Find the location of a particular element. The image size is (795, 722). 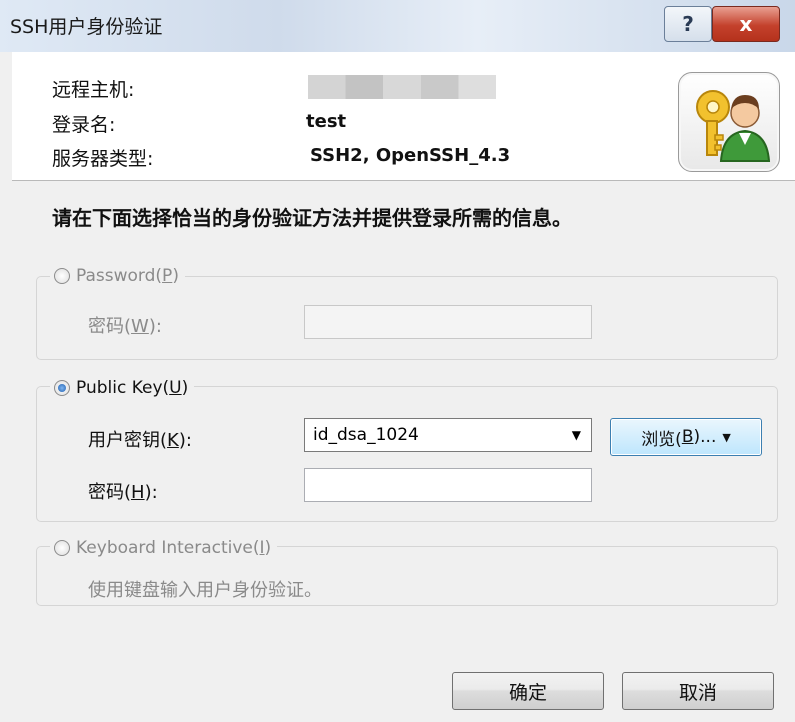

password-field-label: 密码(W): is located at coordinates (125, 326).